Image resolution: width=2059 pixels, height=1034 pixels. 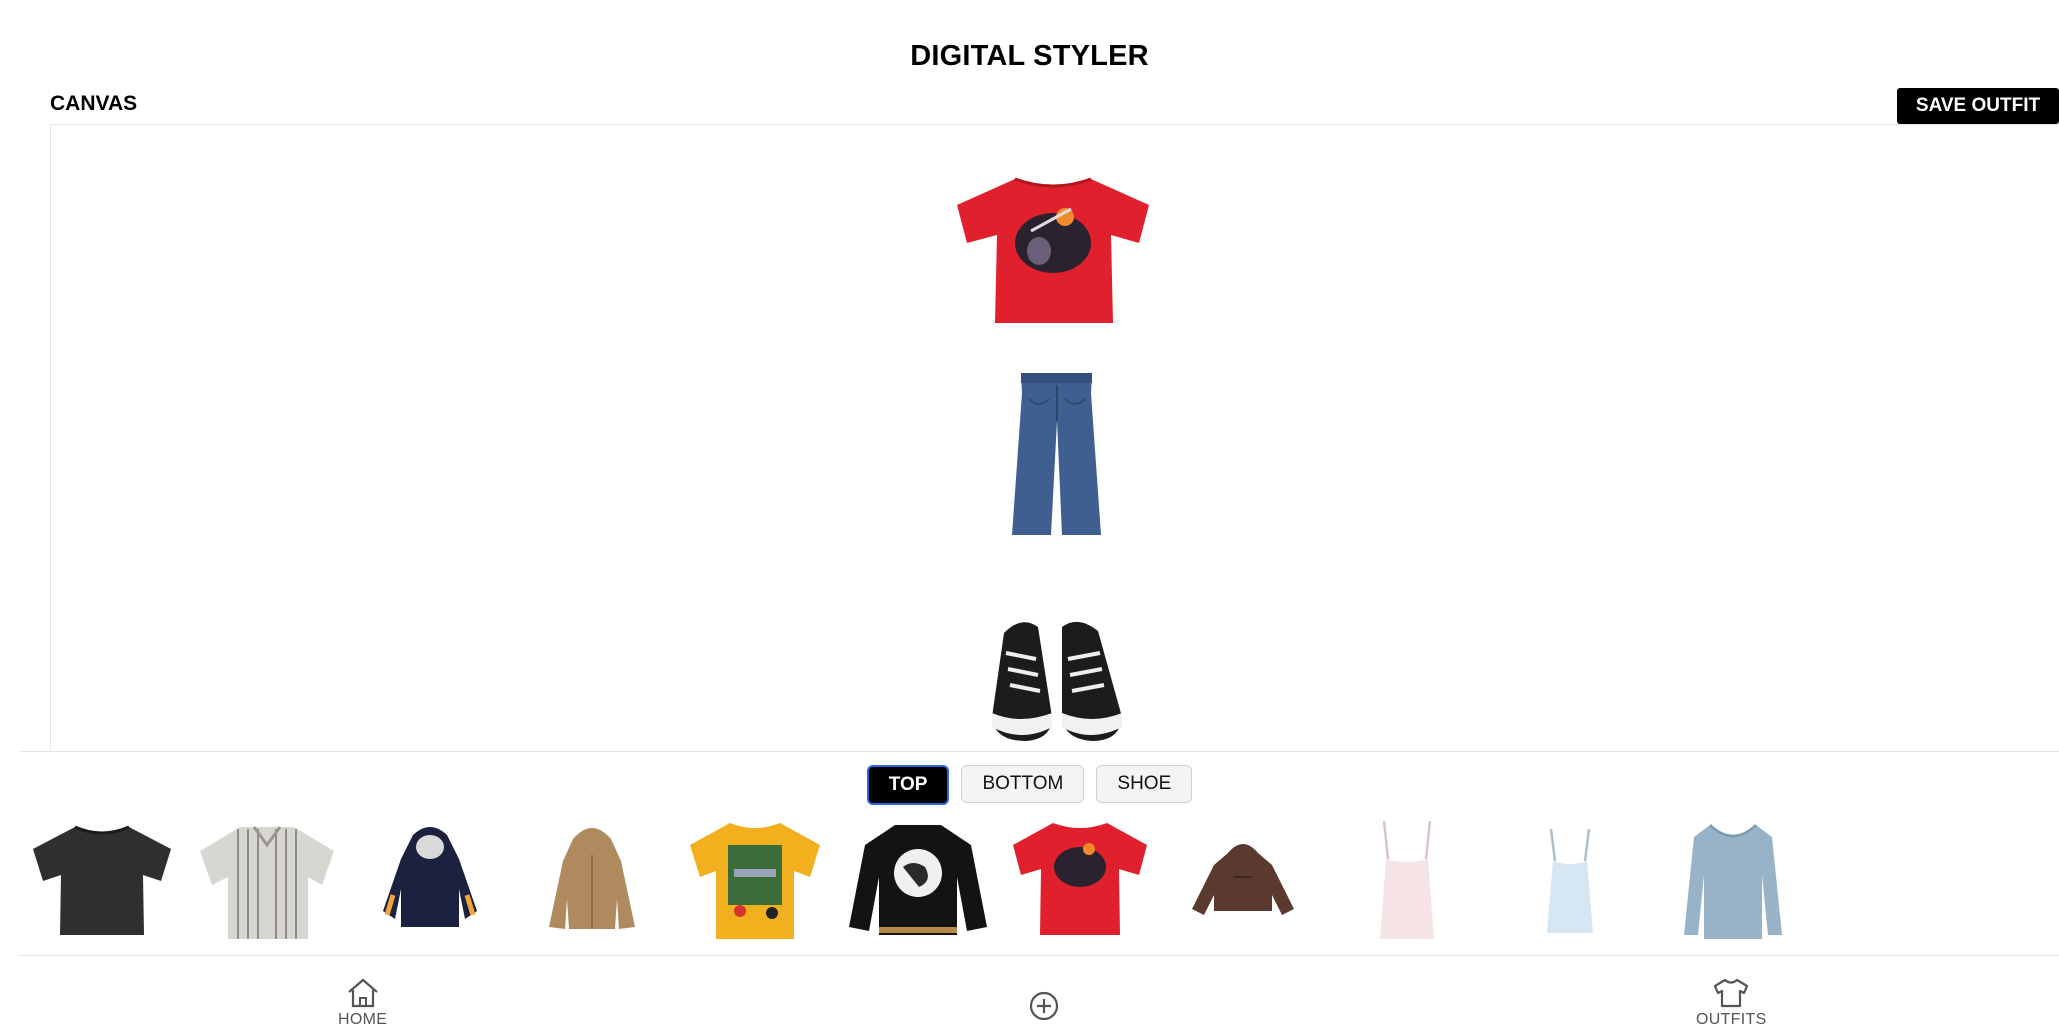 I want to click on nav-home-label: HOME, so click(x=363, y=1019).